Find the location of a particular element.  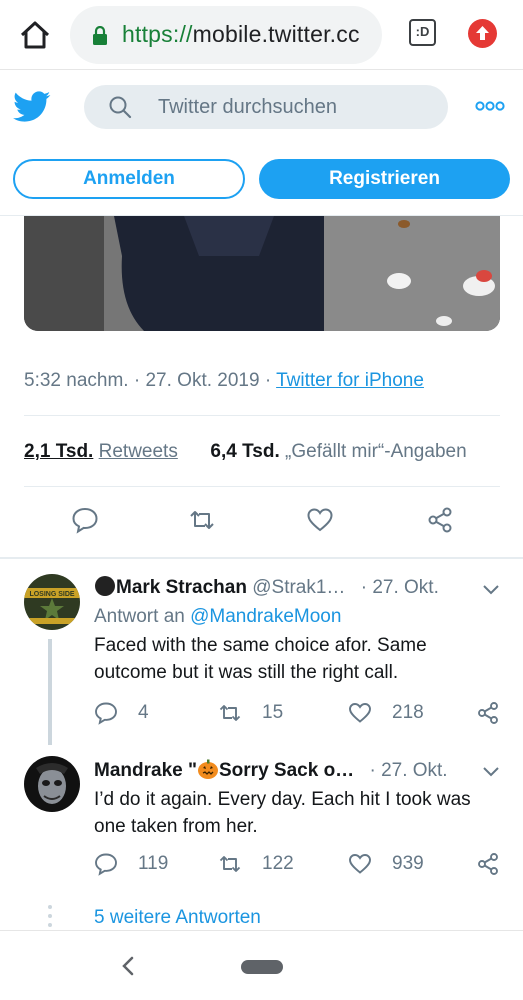

avatar-image is located at coordinates (52, 784).